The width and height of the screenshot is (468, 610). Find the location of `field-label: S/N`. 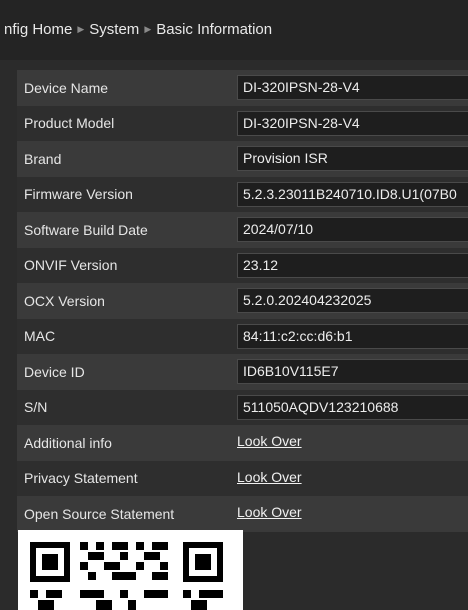

field-label: S/N is located at coordinates (36, 407).